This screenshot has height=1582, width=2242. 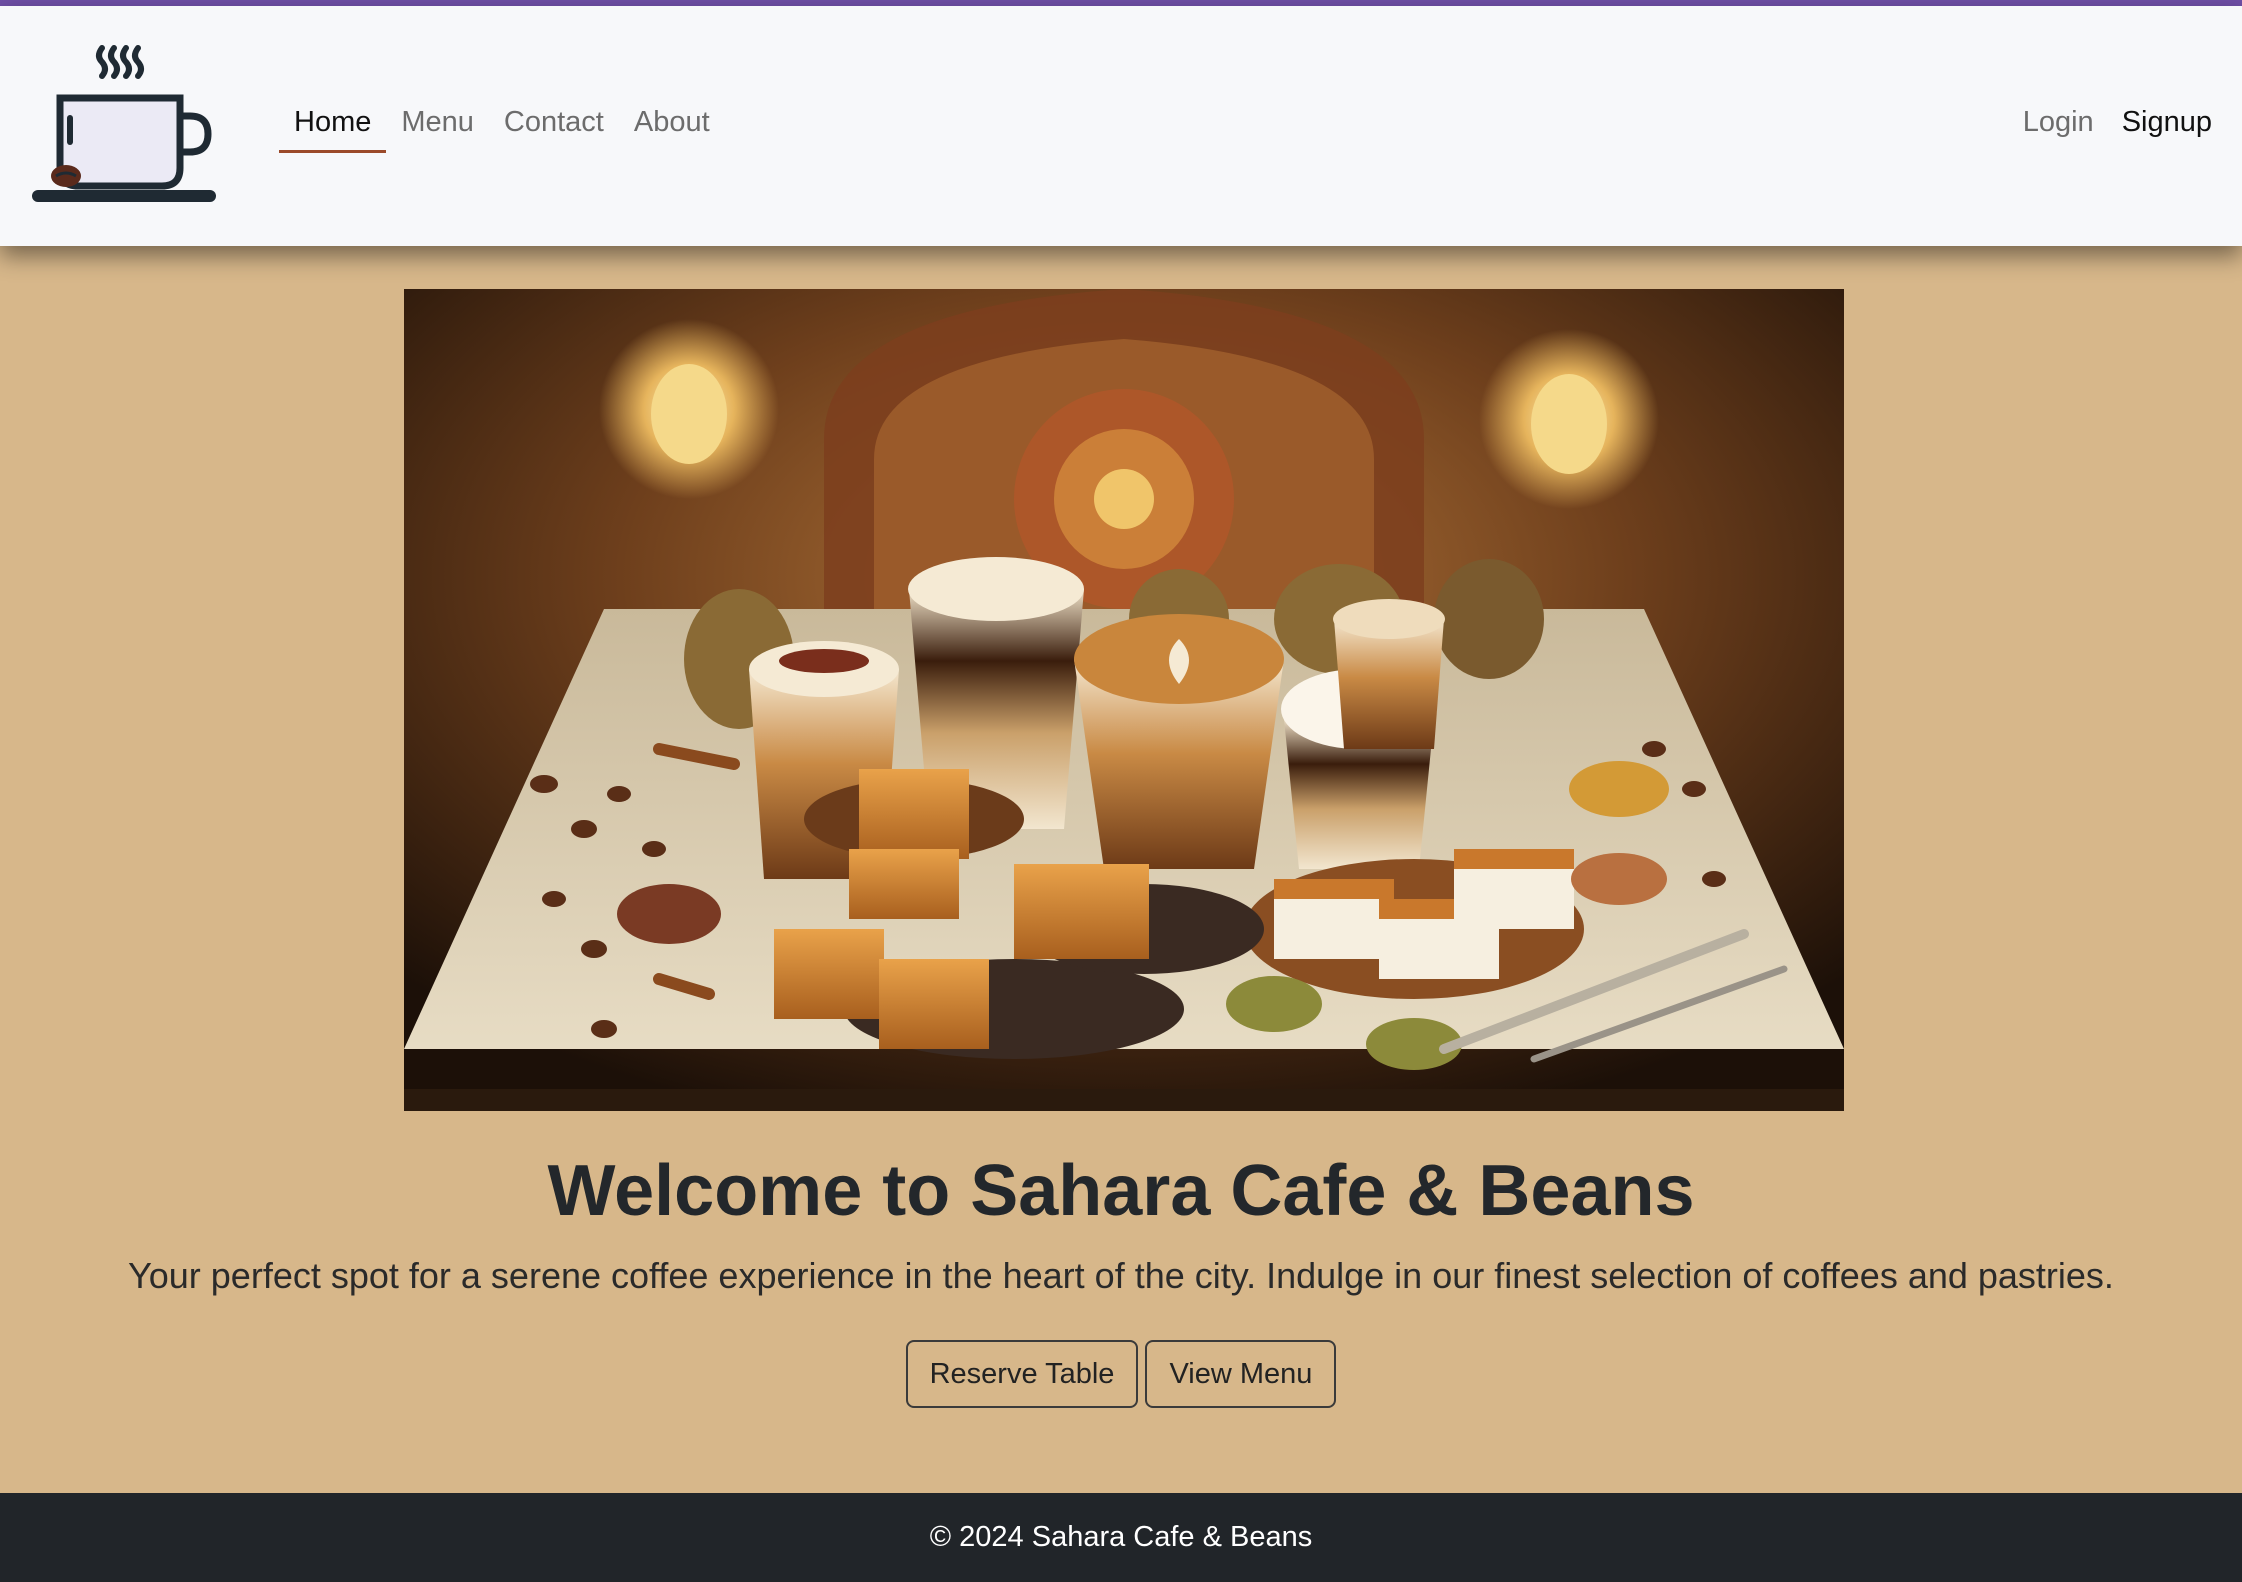 I want to click on page-title: Welcome to Sahara Cafe & Beans, so click(x=1121, y=1191).